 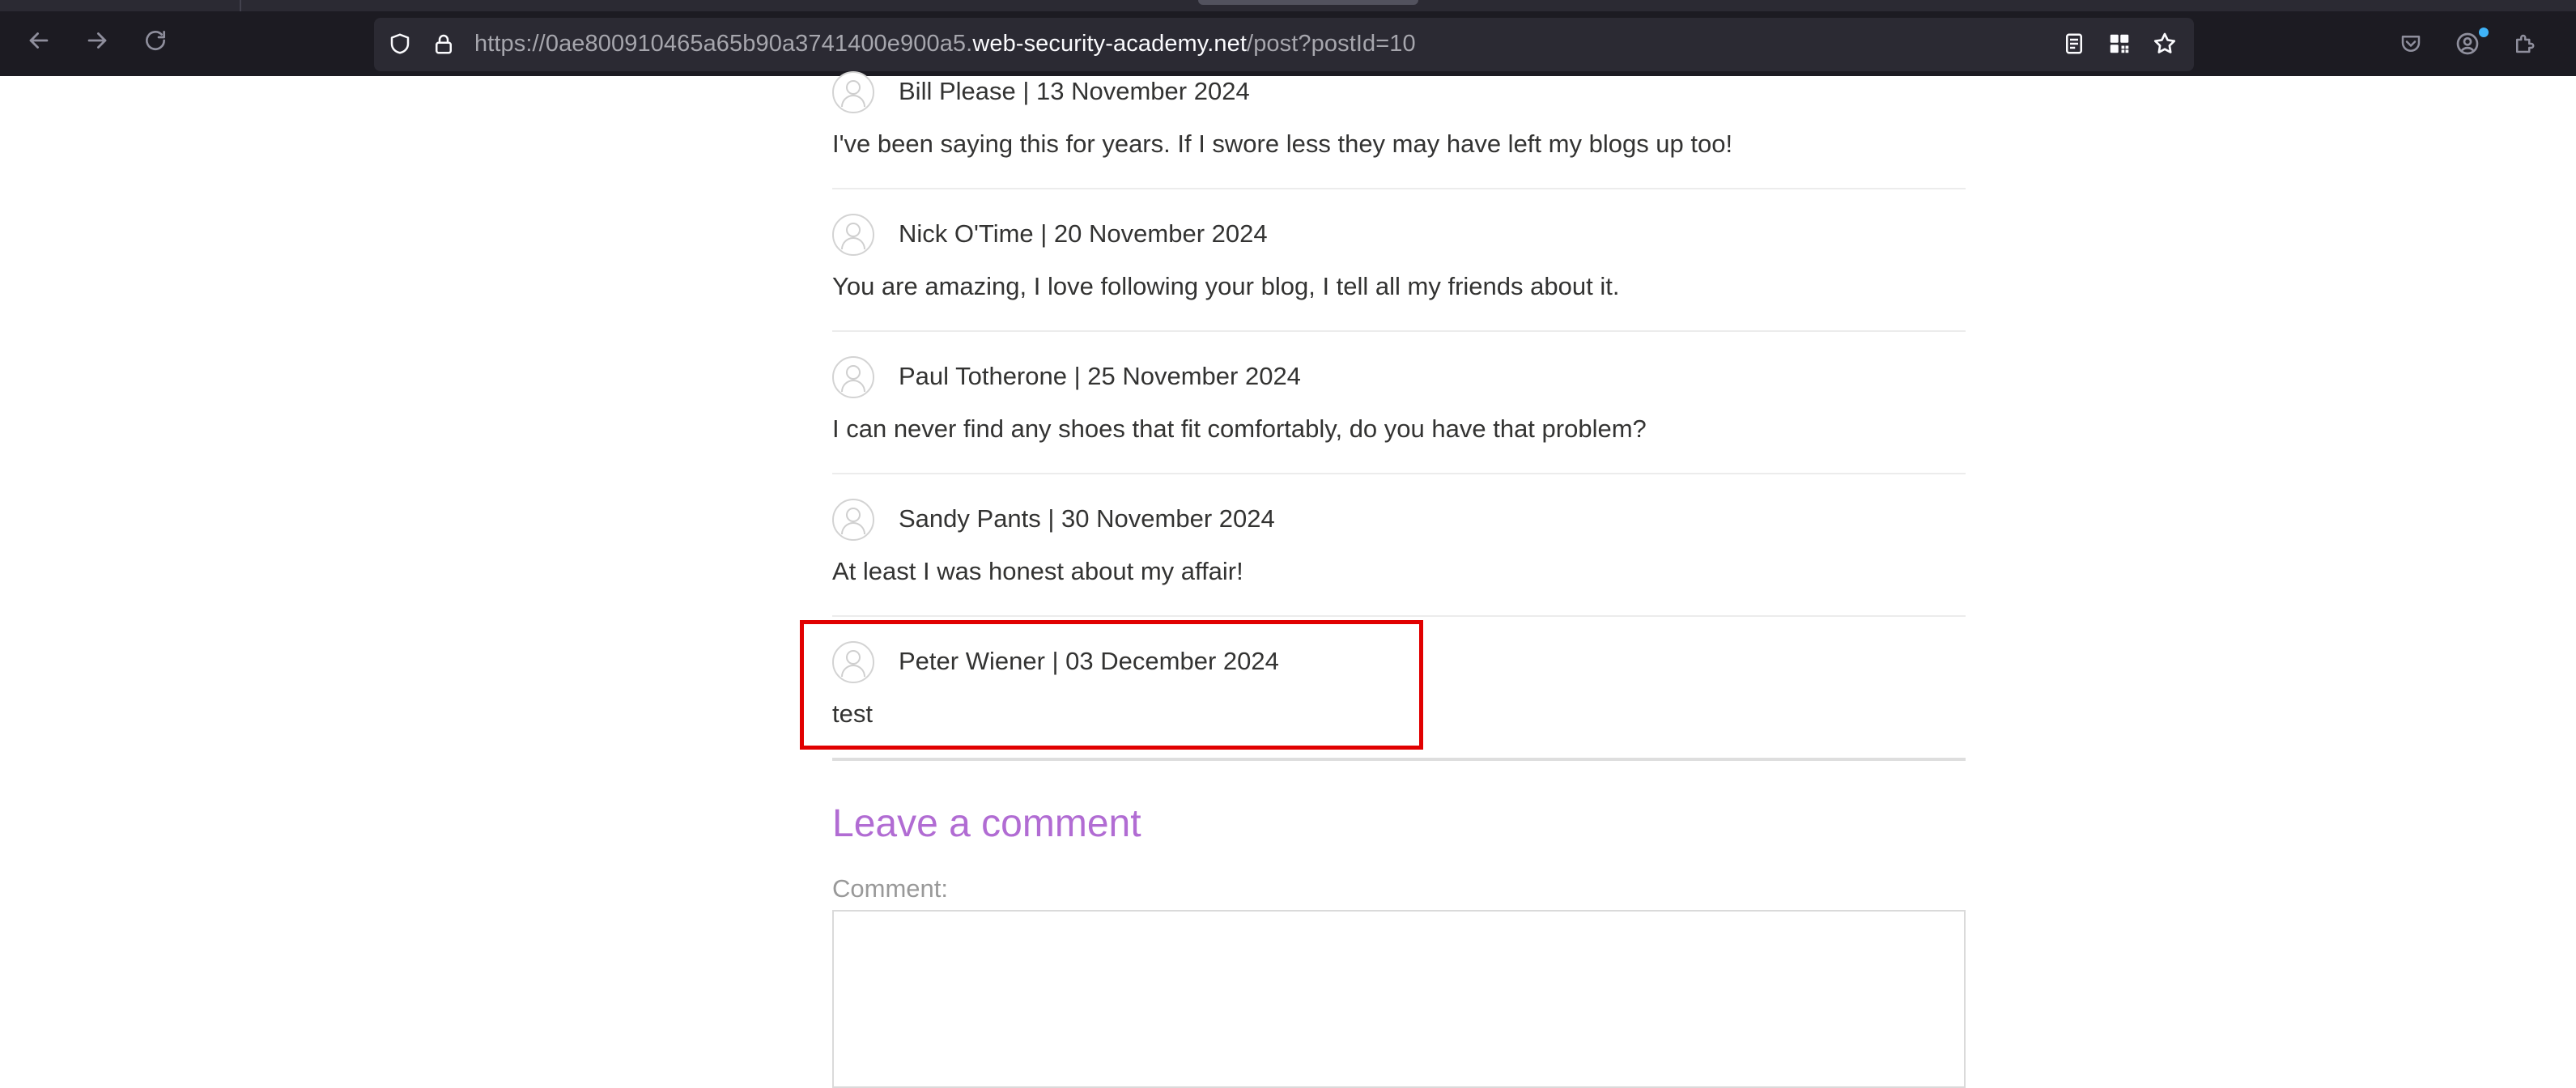 I want to click on pocket-button, so click(x=2411, y=44).